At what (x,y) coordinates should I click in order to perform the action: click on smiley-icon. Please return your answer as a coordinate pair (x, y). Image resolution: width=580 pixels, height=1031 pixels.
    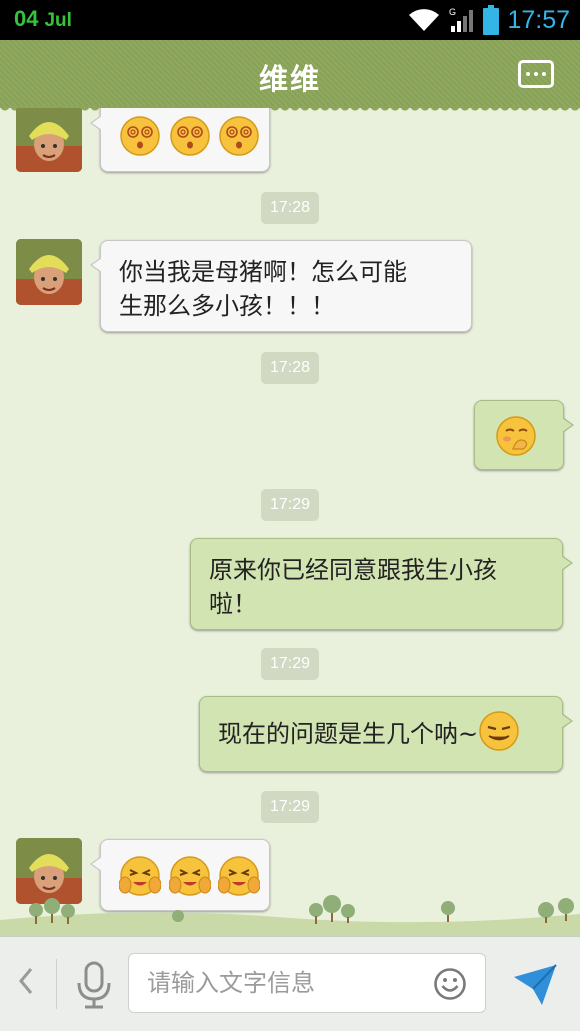
    Looking at the image, I should click on (450, 984).